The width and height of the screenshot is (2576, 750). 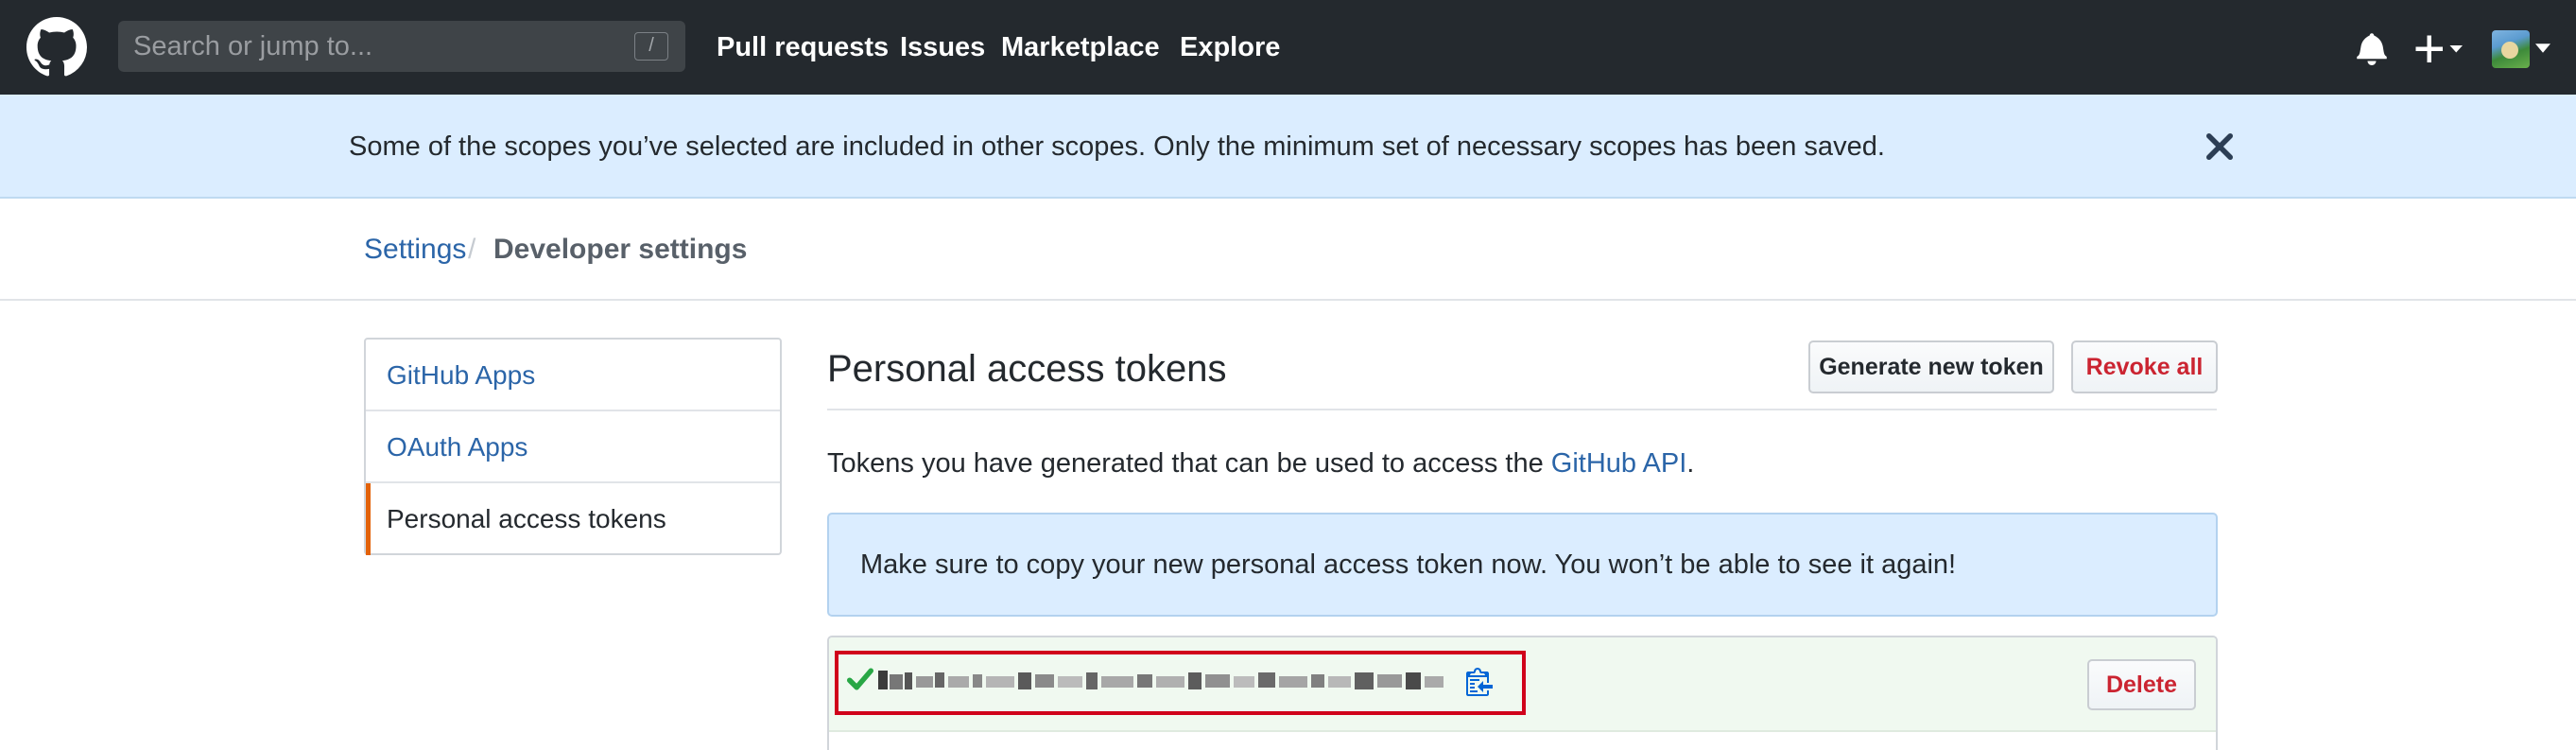 I want to click on breadcrumb-settings-link: Settings, so click(x=415, y=250).